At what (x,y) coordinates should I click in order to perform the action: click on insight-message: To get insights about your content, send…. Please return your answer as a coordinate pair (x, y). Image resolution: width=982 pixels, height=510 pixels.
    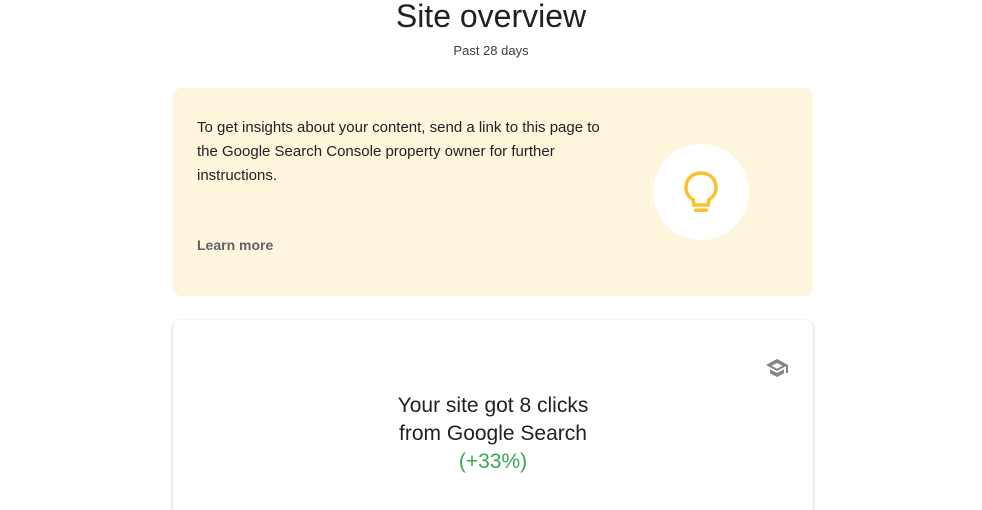
    Looking at the image, I should click on (398, 151).